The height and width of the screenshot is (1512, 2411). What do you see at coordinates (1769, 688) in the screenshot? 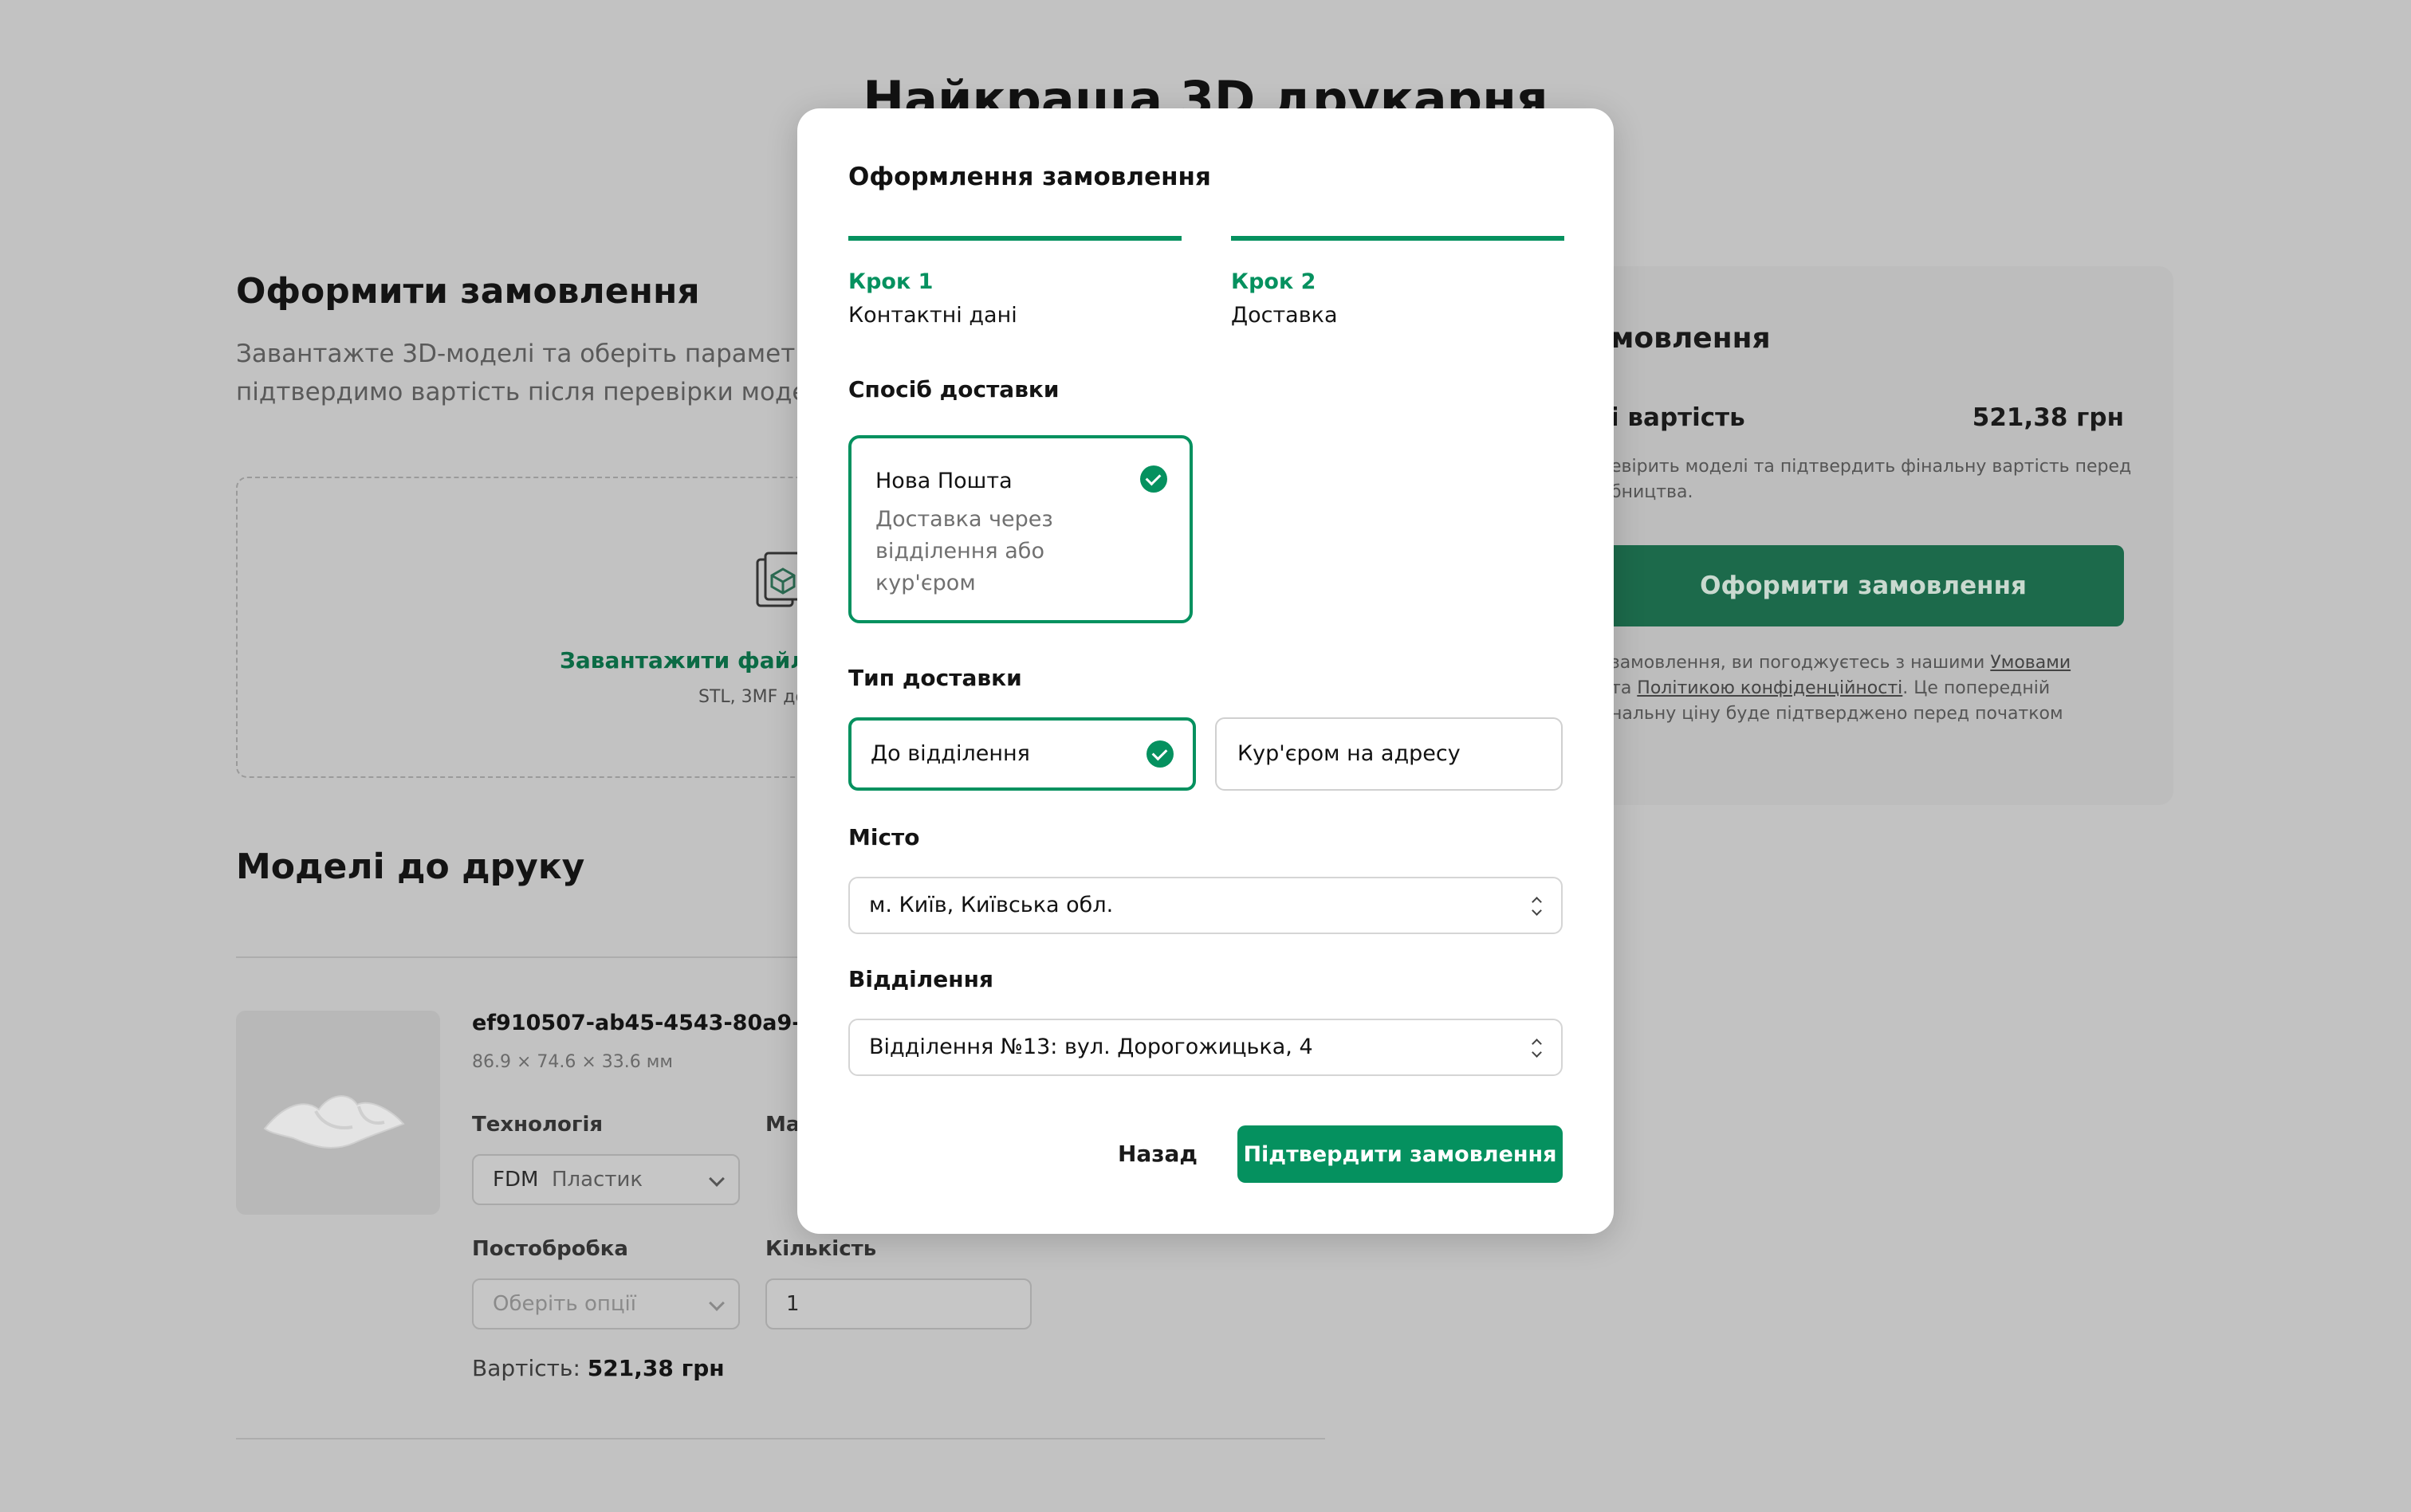
I see `privacy-link: Політикою конфіденційності` at bounding box center [1769, 688].